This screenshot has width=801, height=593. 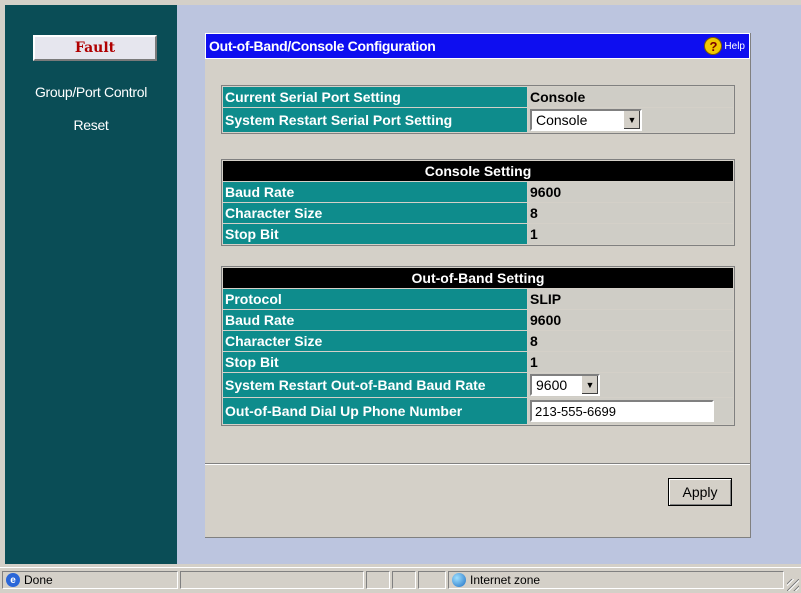 What do you see at coordinates (375, 299) in the screenshot?
I see `oob-protocol-label: Protocol` at bounding box center [375, 299].